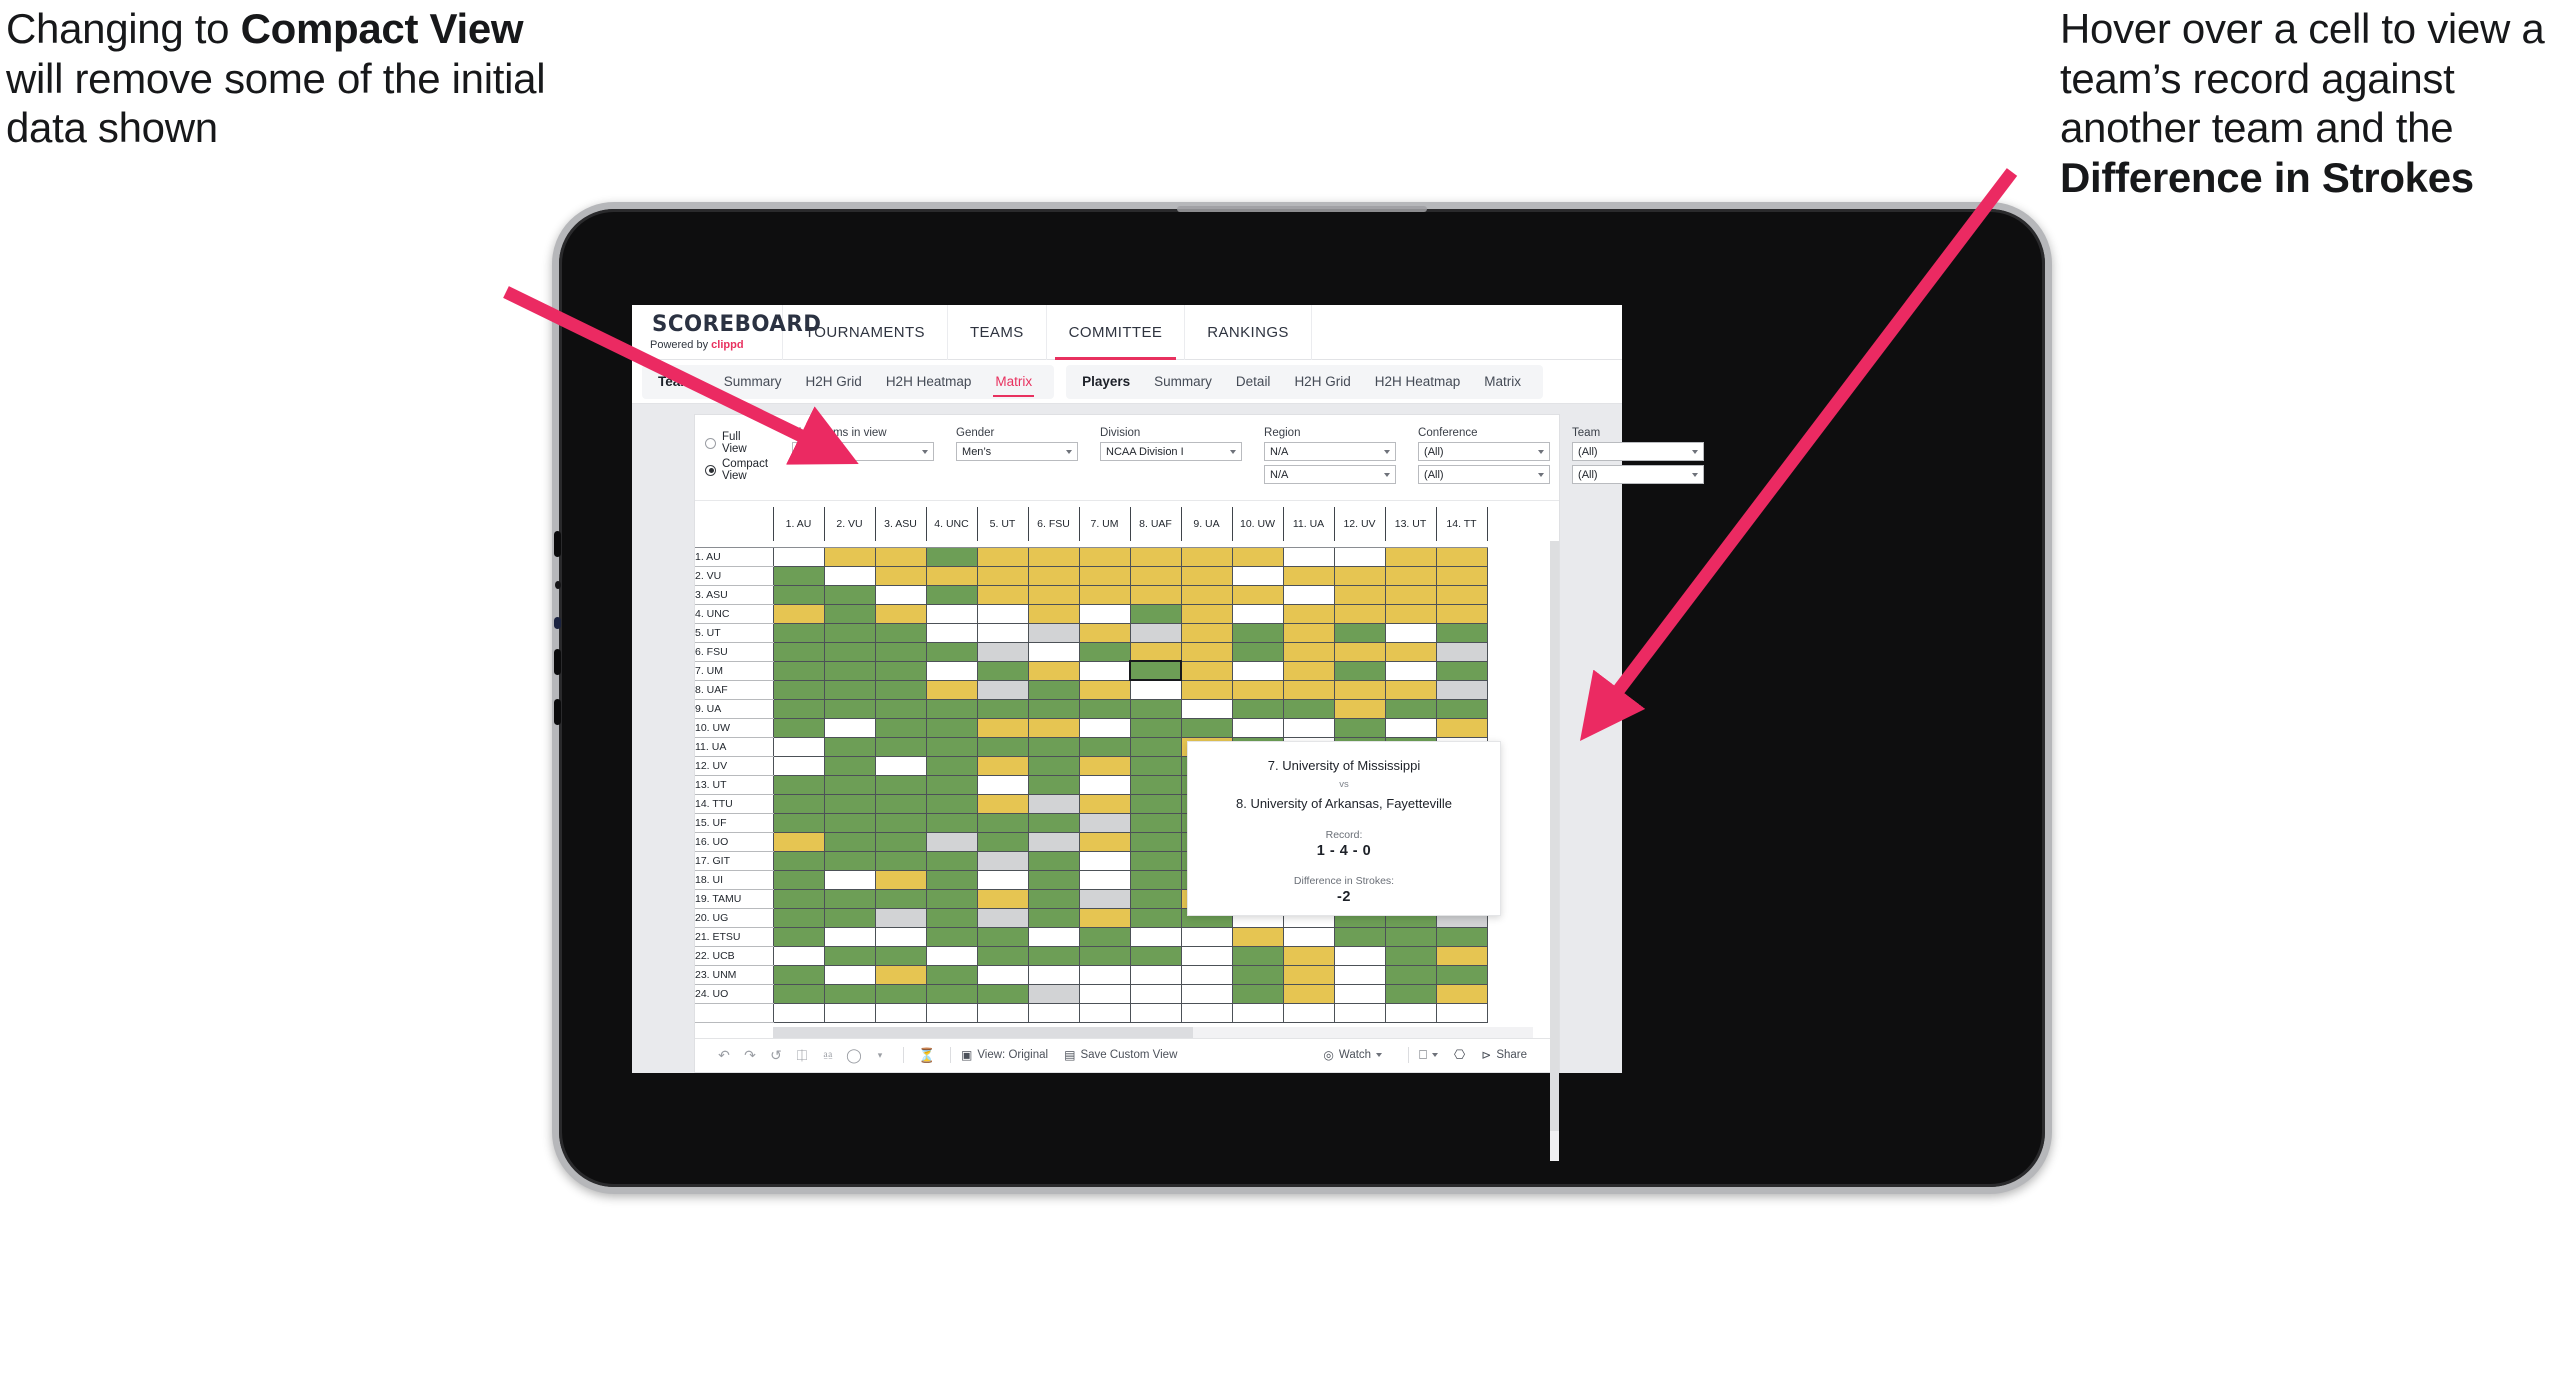 The width and height of the screenshot is (2565, 1380). Describe the element at coordinates (734, 994) in the screenshot. I see `matrix-row-header: 24. UO` at that location.